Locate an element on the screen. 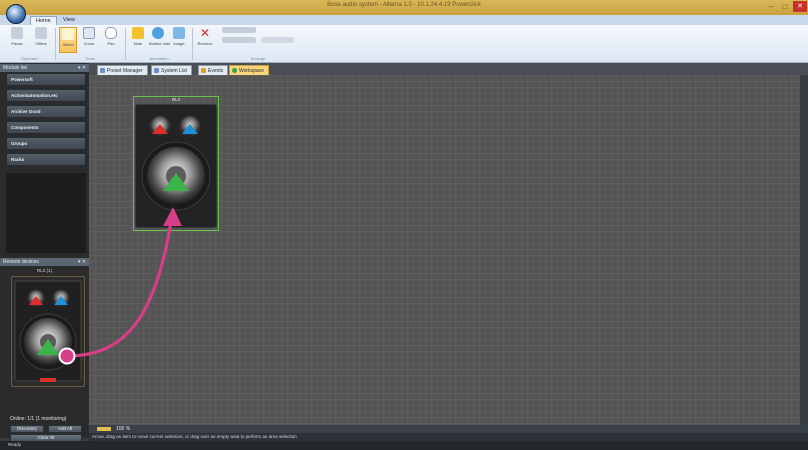 Image resolution: width=808 pixels, height=450 pixels. drag-start-dot is located at coordinates (67, 356).